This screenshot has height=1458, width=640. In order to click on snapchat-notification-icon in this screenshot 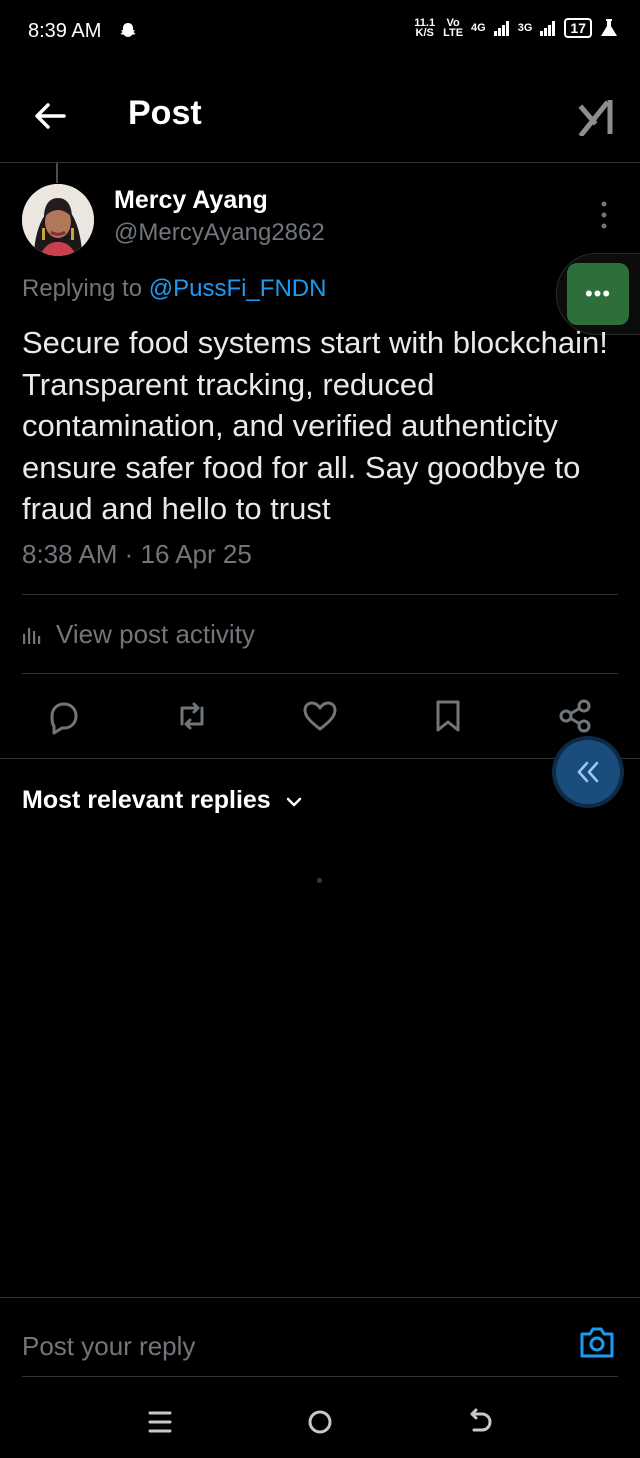, I will do `click(128, 30)`.